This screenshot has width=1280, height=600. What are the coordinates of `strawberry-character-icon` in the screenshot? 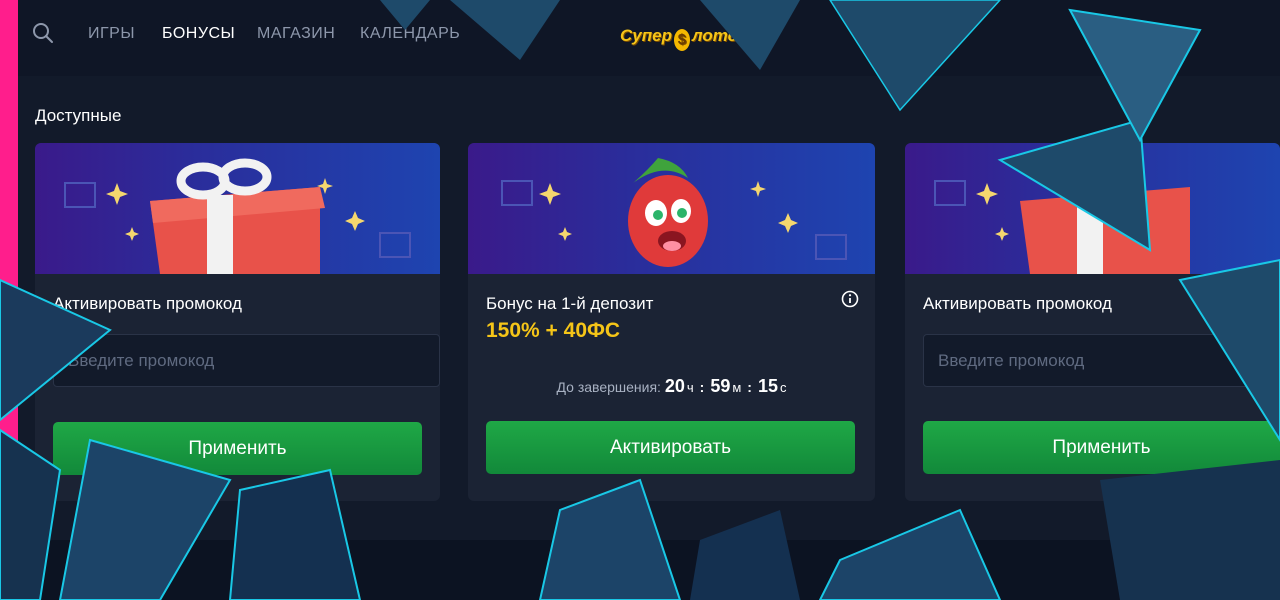 It's located at (674, 212).